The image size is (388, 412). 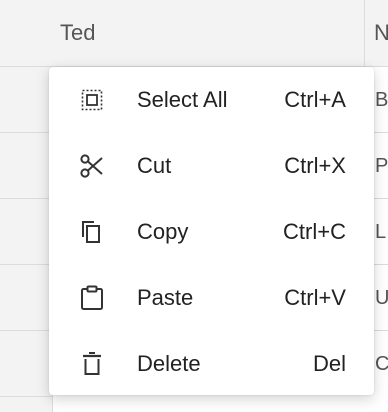 What do you see at coordinates (211, 364) in the screenshot?
I see `menu-item-delete: Delete Del` at bounding box center [211, 364].